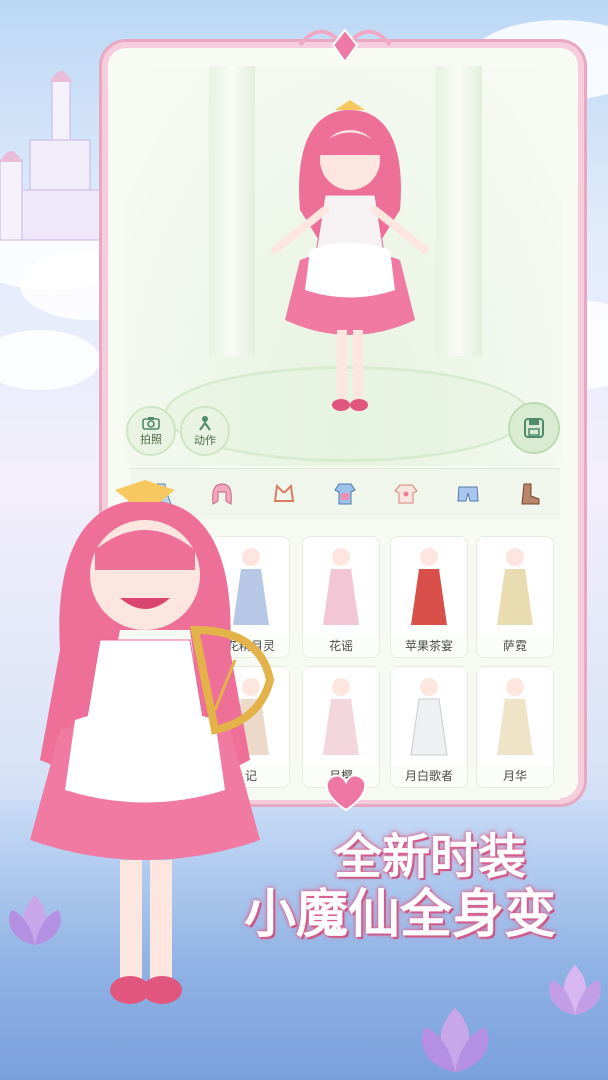  I want to click on headline-line2: 小魔仙全身变, so click(399, 915).